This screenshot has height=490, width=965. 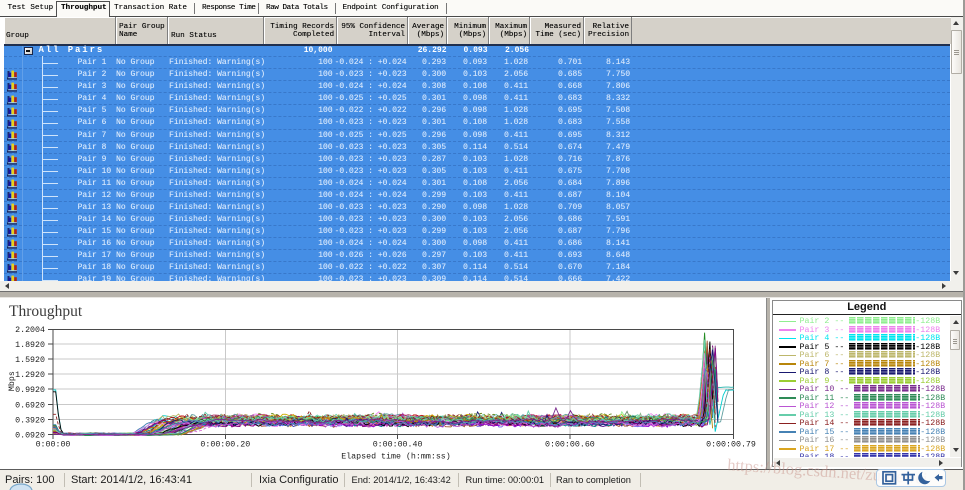 What do you see at coordinates (12, 381) in the screenshot?
I see `svg-text: Mbps` at bounding box center [12, 381].